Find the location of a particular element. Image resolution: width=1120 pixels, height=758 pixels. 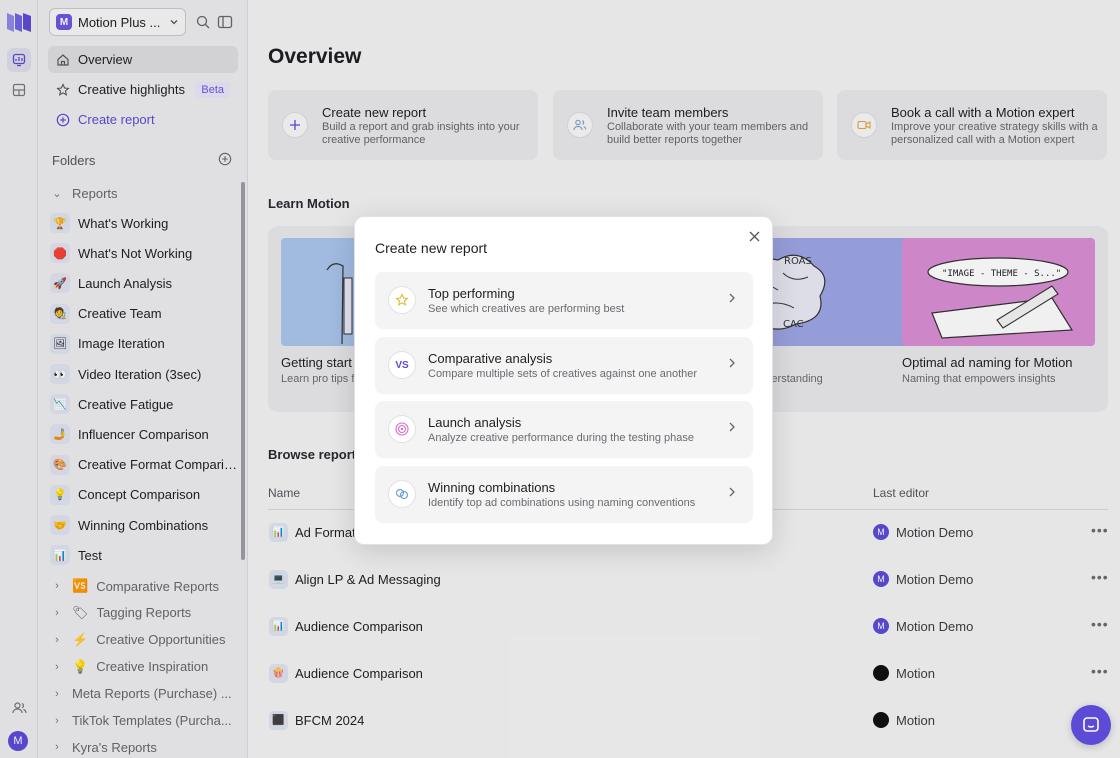

link-icon is located at coordinates (402, 494).